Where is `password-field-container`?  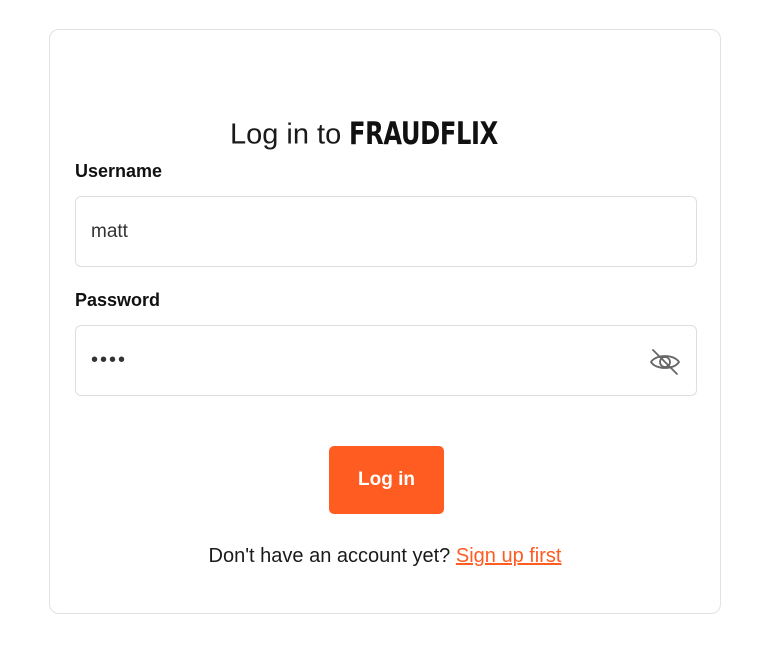 password-field-container is located at coordinates (386, 360).